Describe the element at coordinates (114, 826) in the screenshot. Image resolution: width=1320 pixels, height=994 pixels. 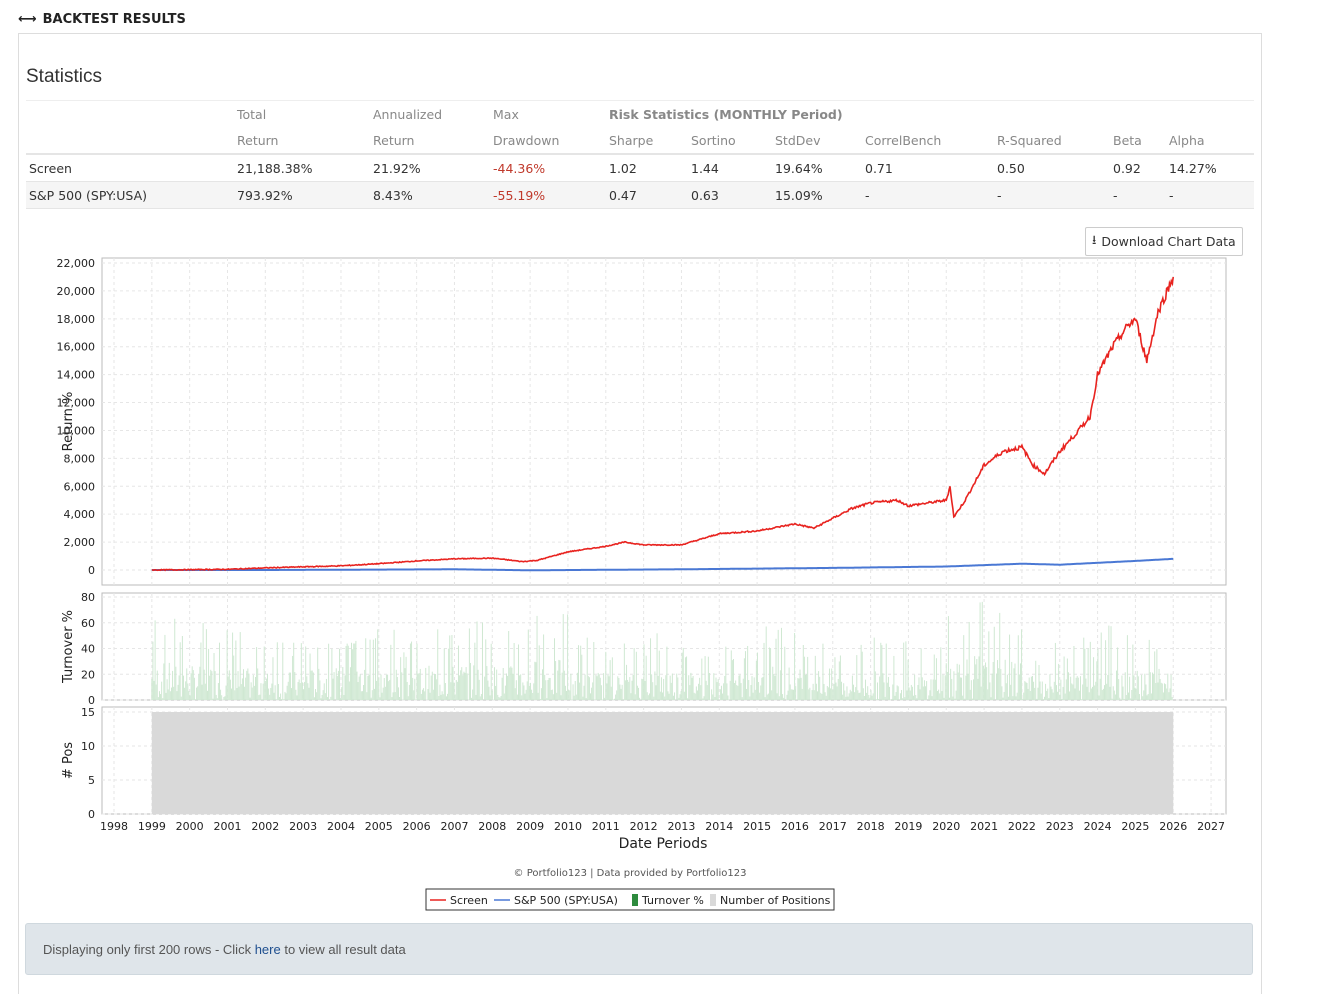
I see `x-tick-label: 1998` at that location.